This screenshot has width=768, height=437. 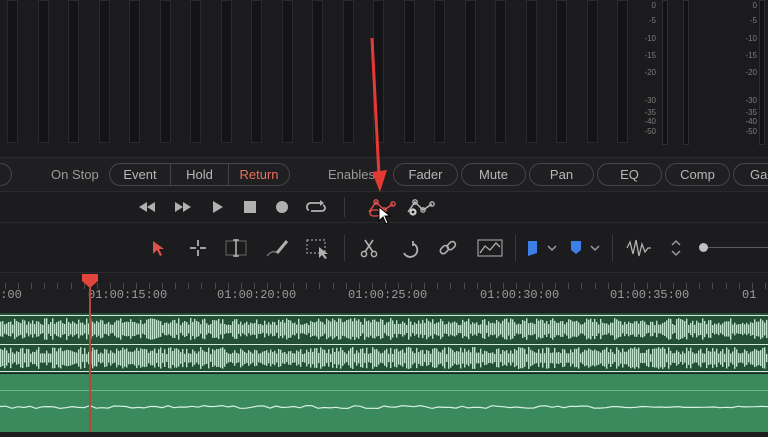 What do you see at coordinates (282, 207) in the screenshot?
I see `record-button` at bounding box center [282, 207].